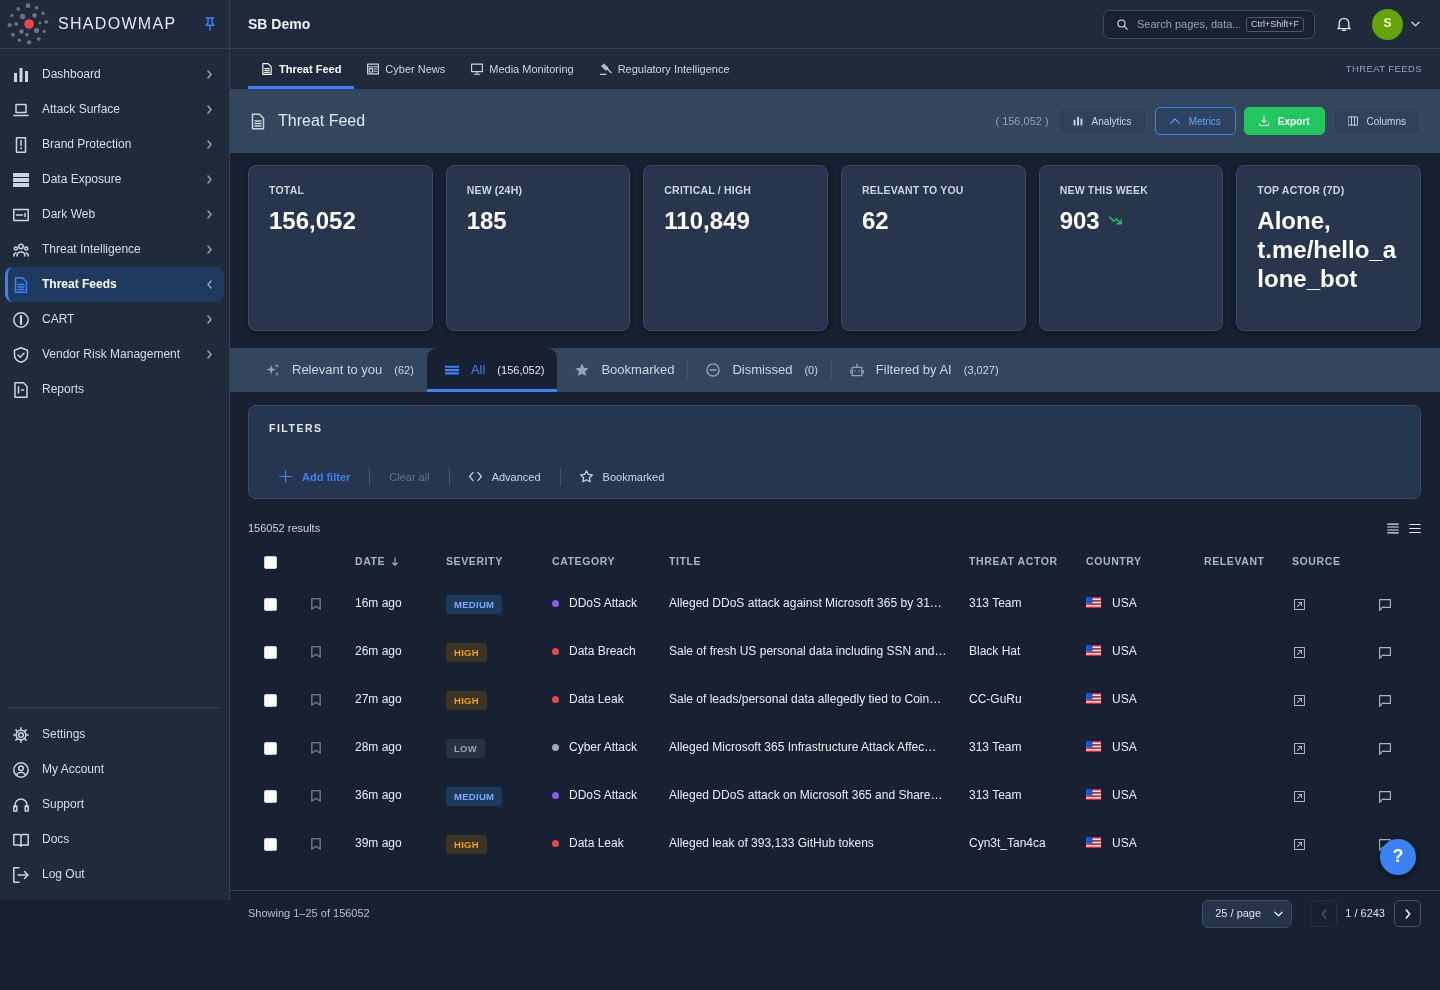  What do you see at coordinates (921, 370) in the screenshot?
I see `filter-tab: Filtered by AI (3,027)` at bounding box center [921, 370].